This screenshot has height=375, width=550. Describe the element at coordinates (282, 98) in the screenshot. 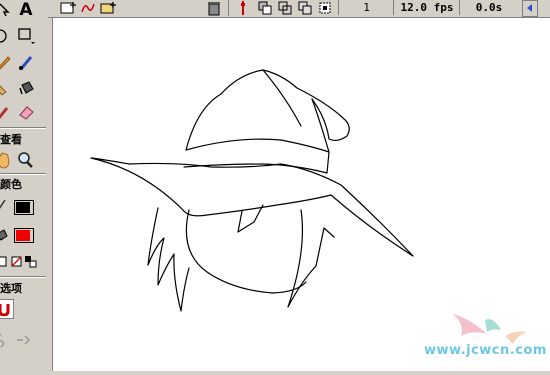

I see `hat-tip-line` at that location.